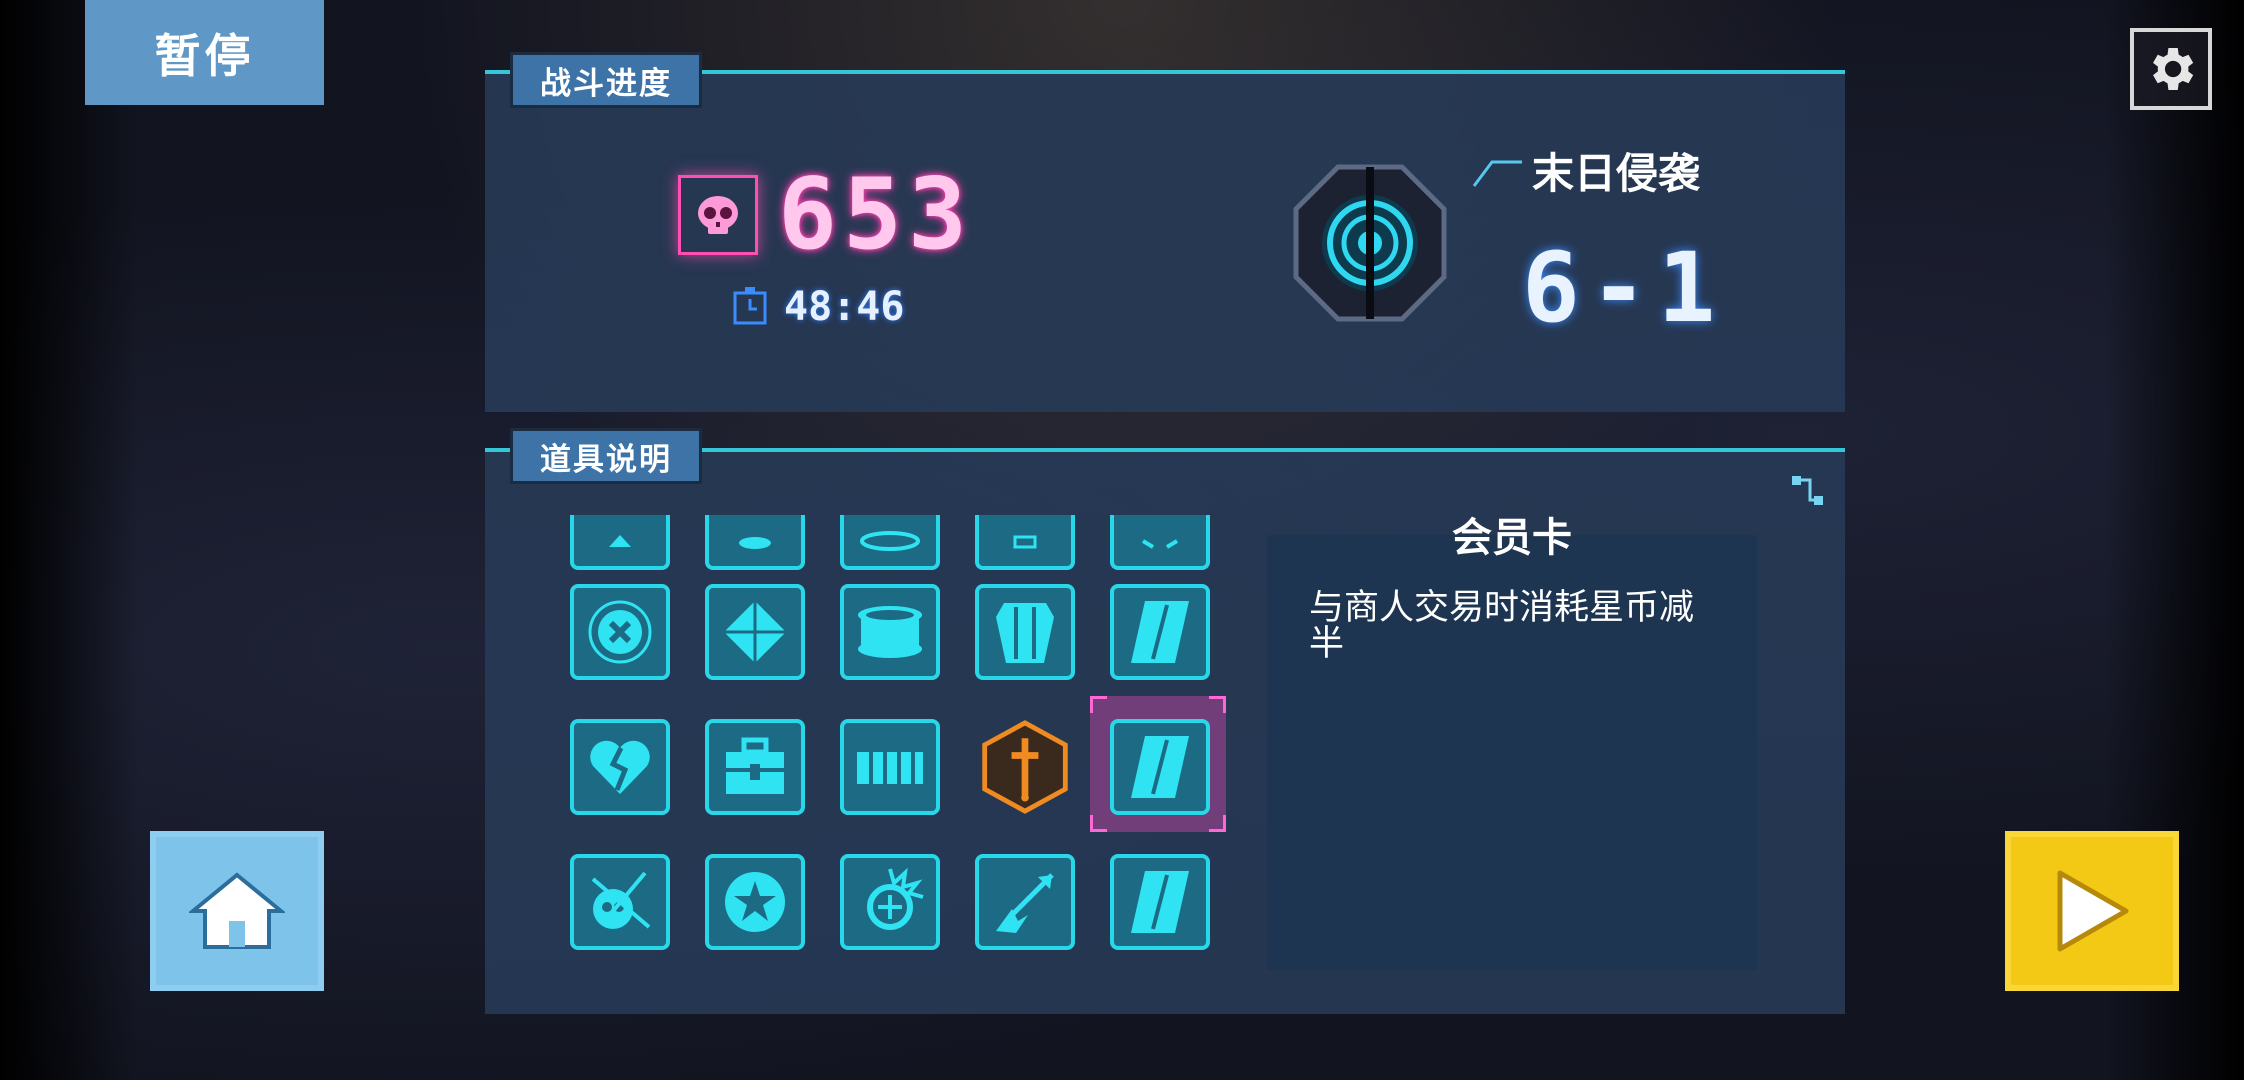  What do you see at coordinates (1616, 173) in the screenshot?
I see `mode-name: 末日侵袭` at bounding box center [1616, 173].